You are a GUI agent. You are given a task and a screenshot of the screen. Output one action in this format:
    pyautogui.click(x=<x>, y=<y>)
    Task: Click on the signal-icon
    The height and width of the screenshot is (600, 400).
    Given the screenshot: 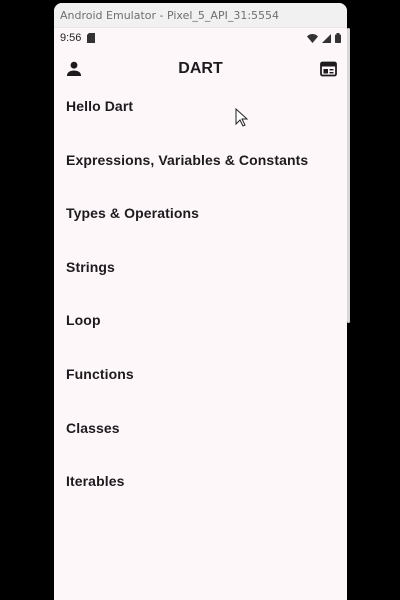 What is the action you would take?
    pyautogui.click(x=326, y=38)
    